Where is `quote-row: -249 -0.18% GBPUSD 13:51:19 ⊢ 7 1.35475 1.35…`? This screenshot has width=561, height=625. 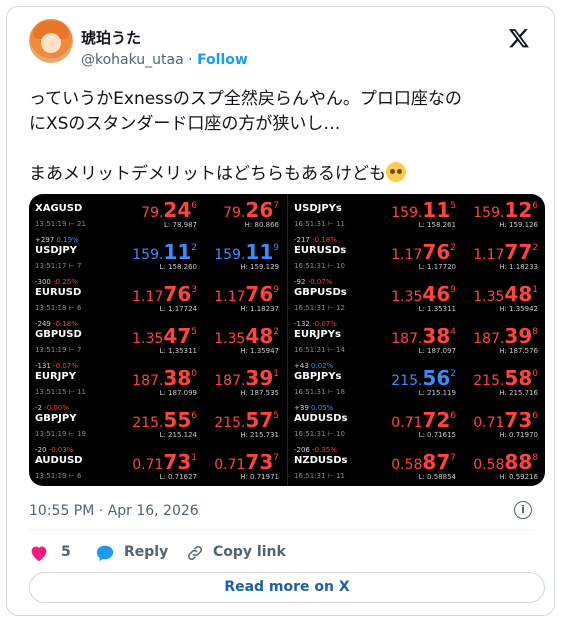
quote-row: -249 -0.18% GBPUSD 13:51:19 ⊢ 7 1.35475 1.35… is located at coordinates (158, 341).